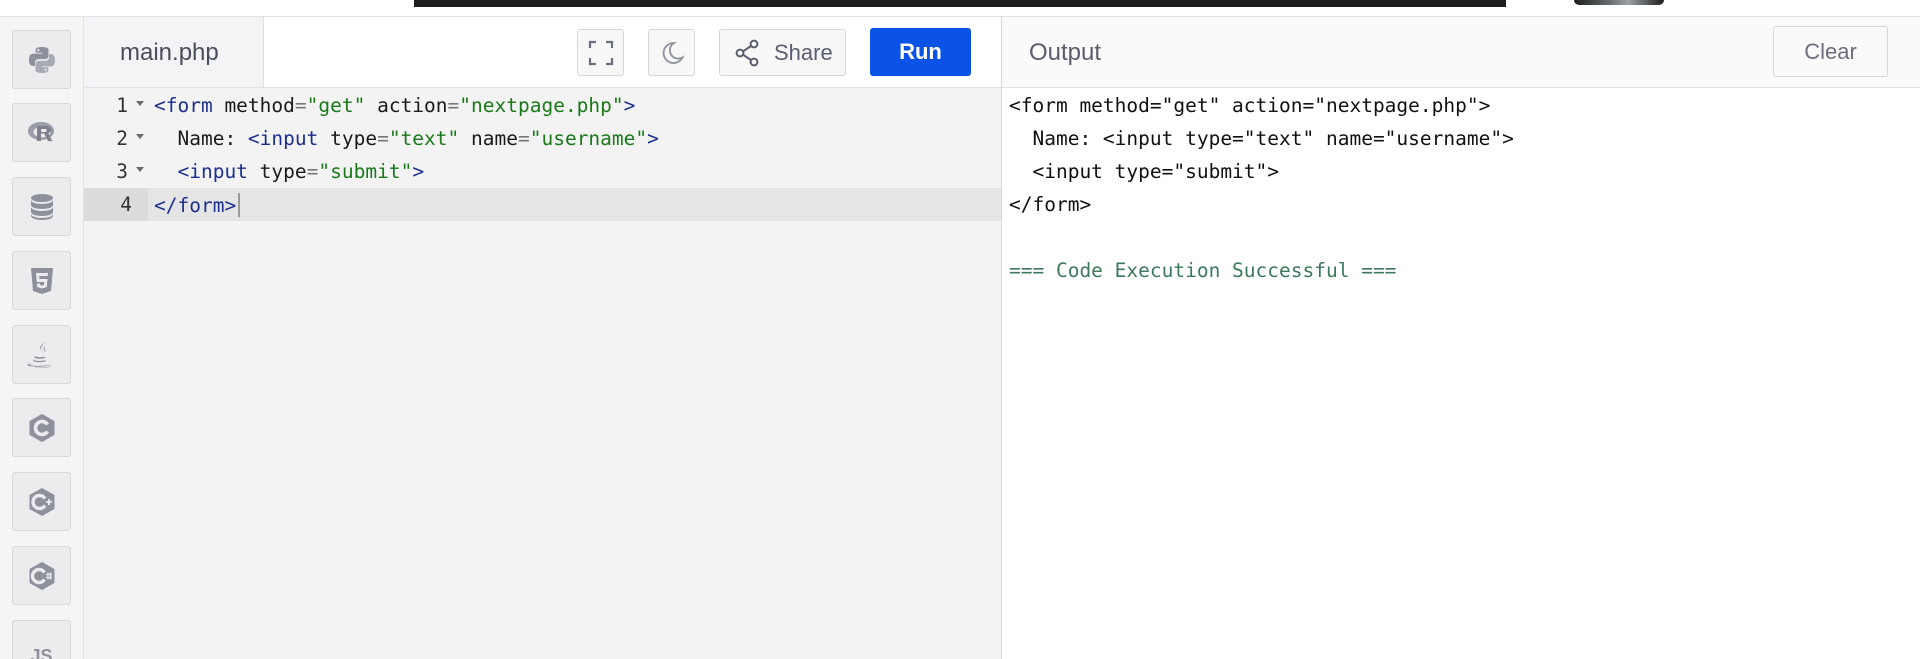  I want to click on line-number: 1, so click(122, 105).